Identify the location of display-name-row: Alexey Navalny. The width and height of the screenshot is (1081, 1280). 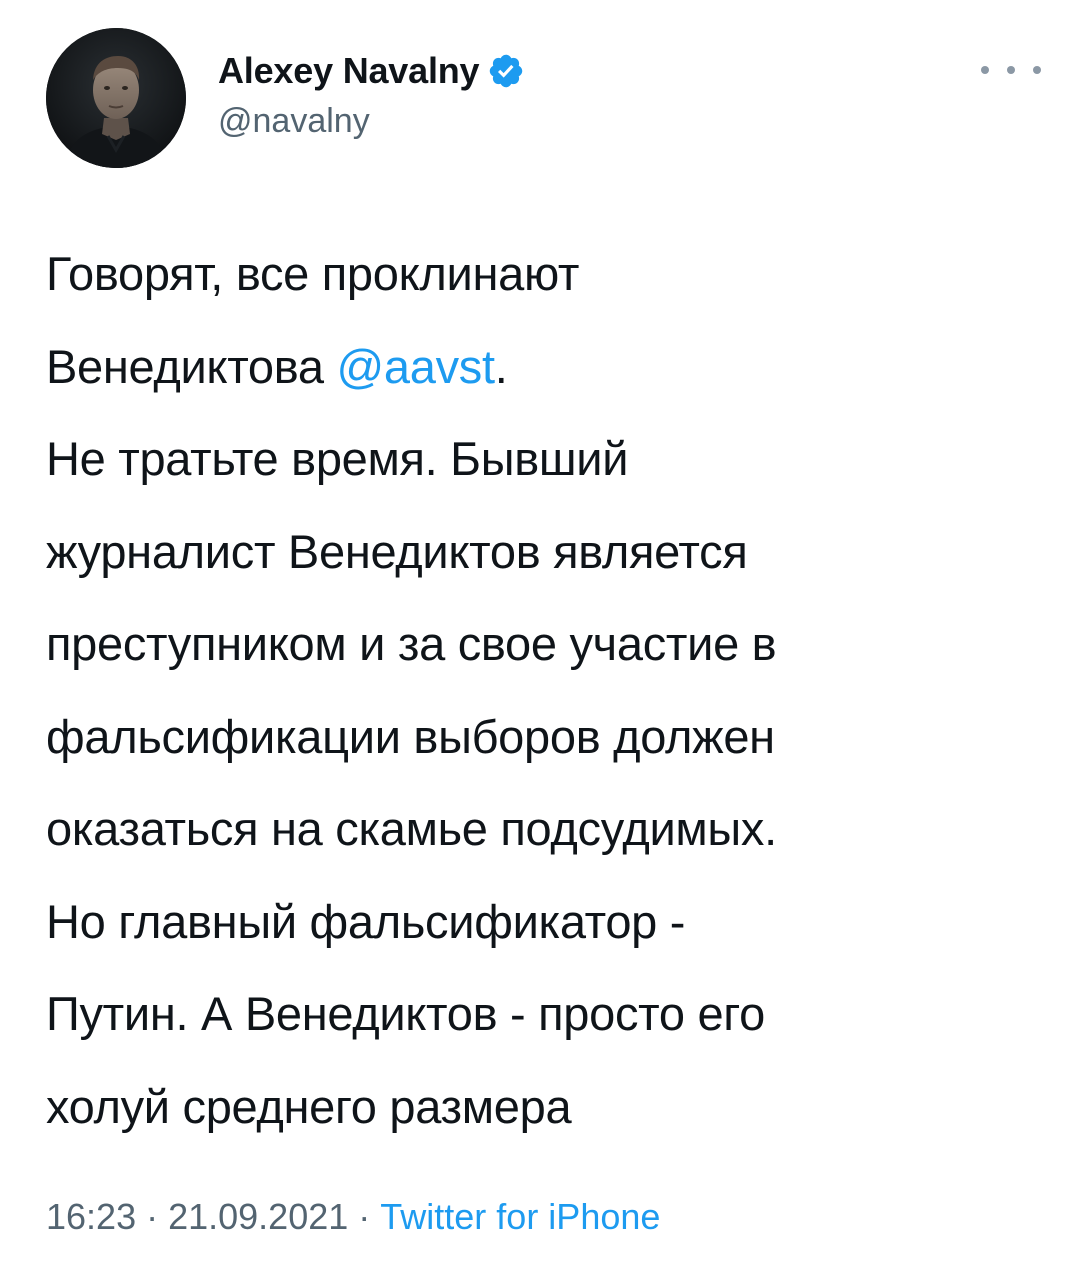
(371, 71).